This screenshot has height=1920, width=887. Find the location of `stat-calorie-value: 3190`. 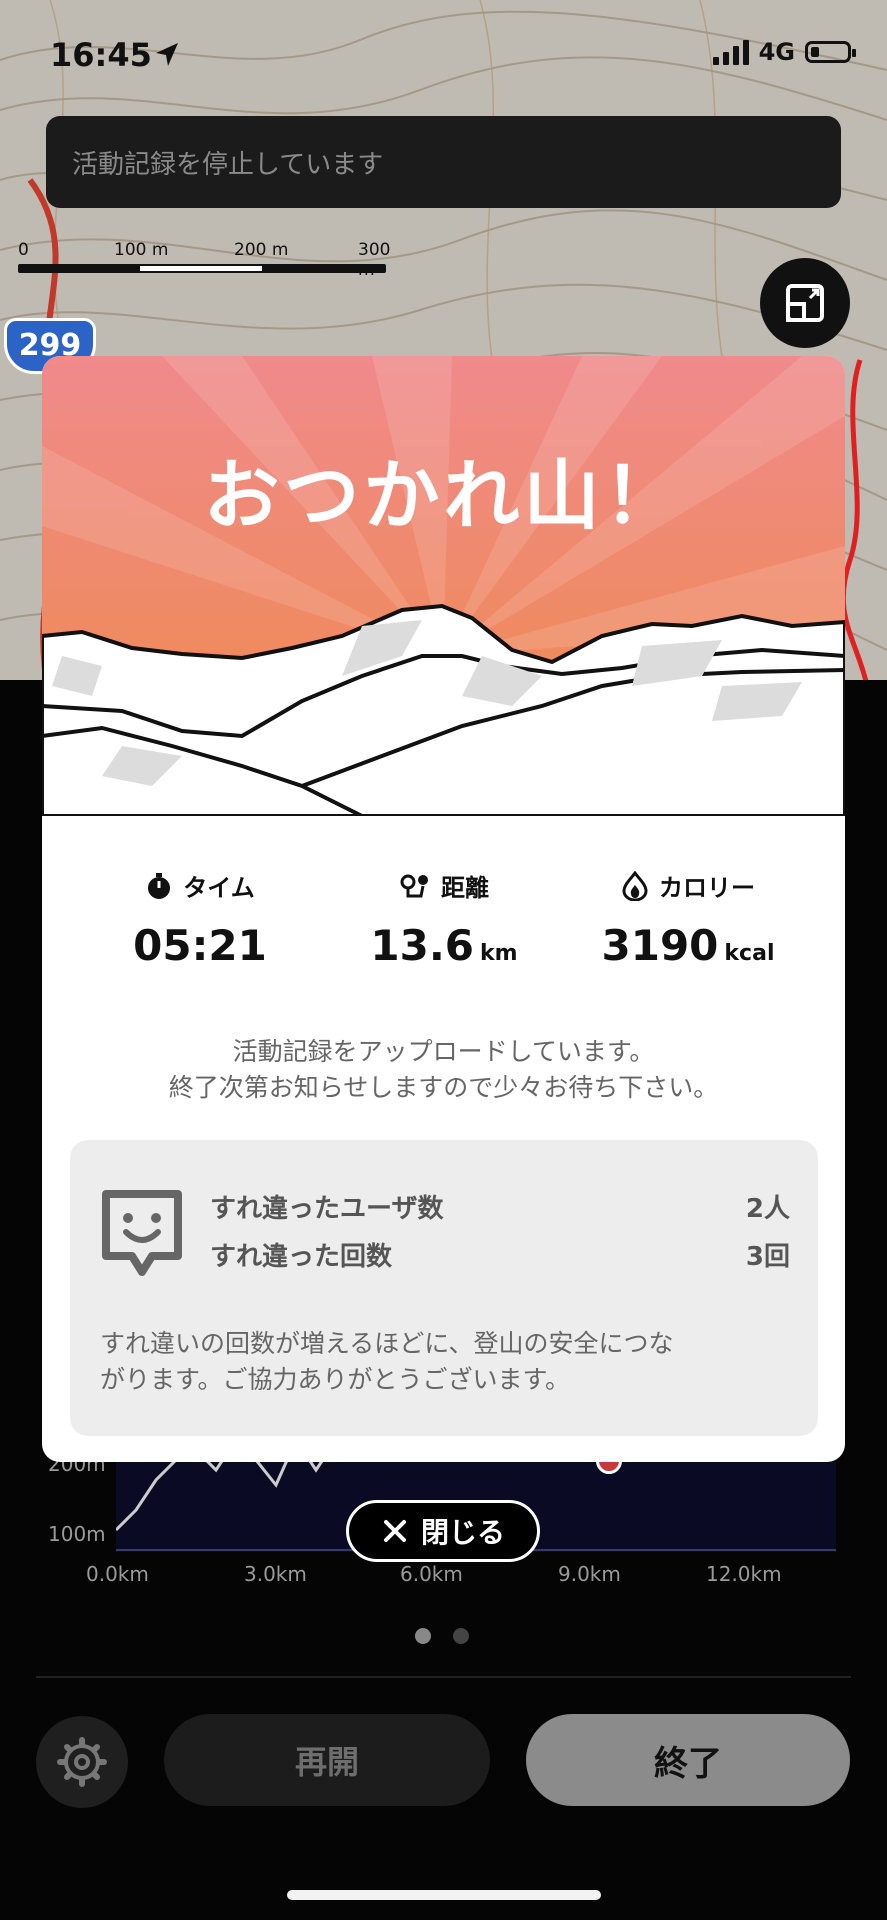

stat-calorie-value: 3190 is located at coordinates (660, 945).